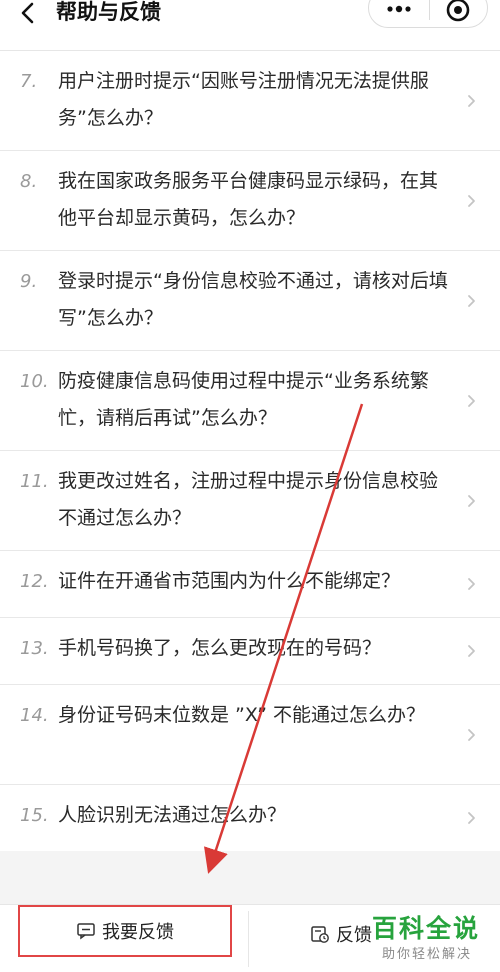  Describe the element at coordinates (172, 815) in the screenshot. I see `faq-item-question: 人脸识别无法通过怎么办？` at that location.